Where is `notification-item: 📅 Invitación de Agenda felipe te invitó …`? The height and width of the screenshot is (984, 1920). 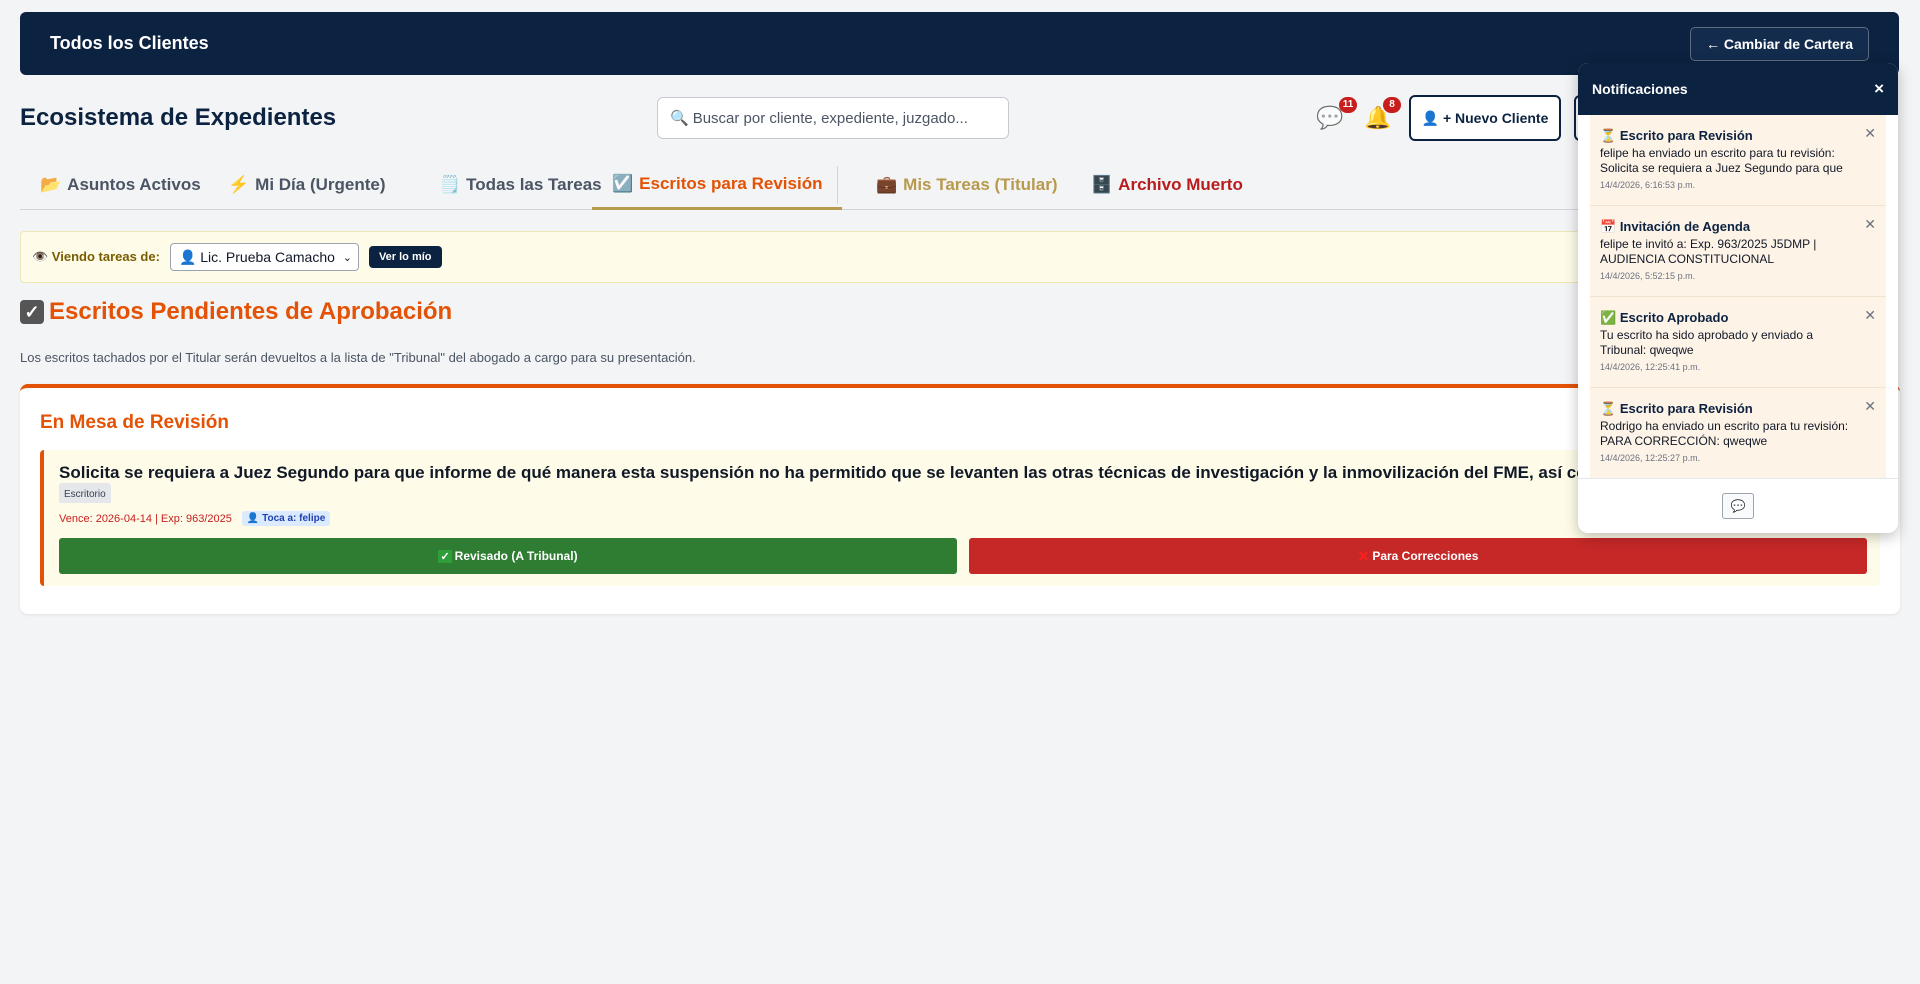
notification-item: 📅 Invitación de Agenda felipe te invitó … is located at coordinates (1738, 251).